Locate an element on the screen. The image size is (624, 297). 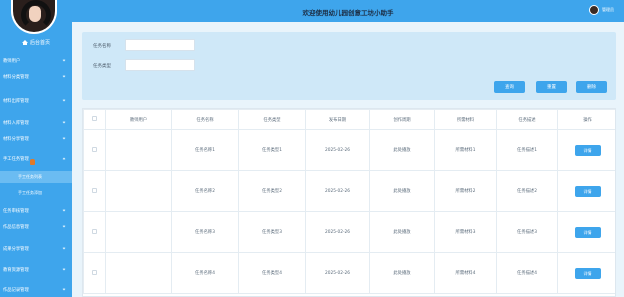
sidebar-item-label: 手工任务管理 is located at coordinates (16, 159).